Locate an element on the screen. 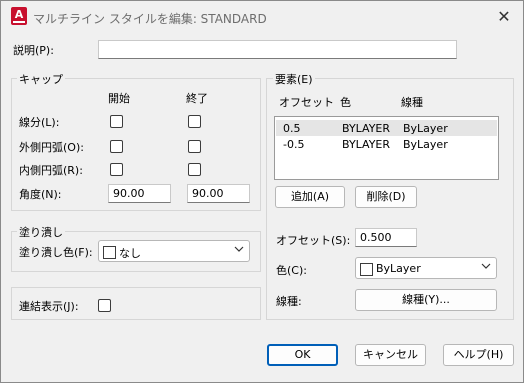 Image resolution: width=524 pixels, height=383 pixels. outer-arc-label: 外側円弧(O): is located at coordinates (51, 147).